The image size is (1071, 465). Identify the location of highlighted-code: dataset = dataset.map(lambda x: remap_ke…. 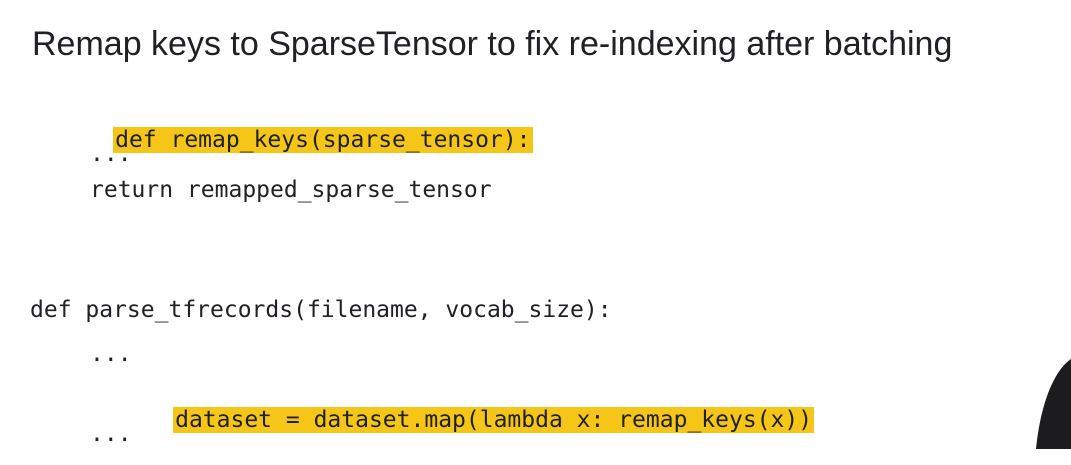
(494, 420).